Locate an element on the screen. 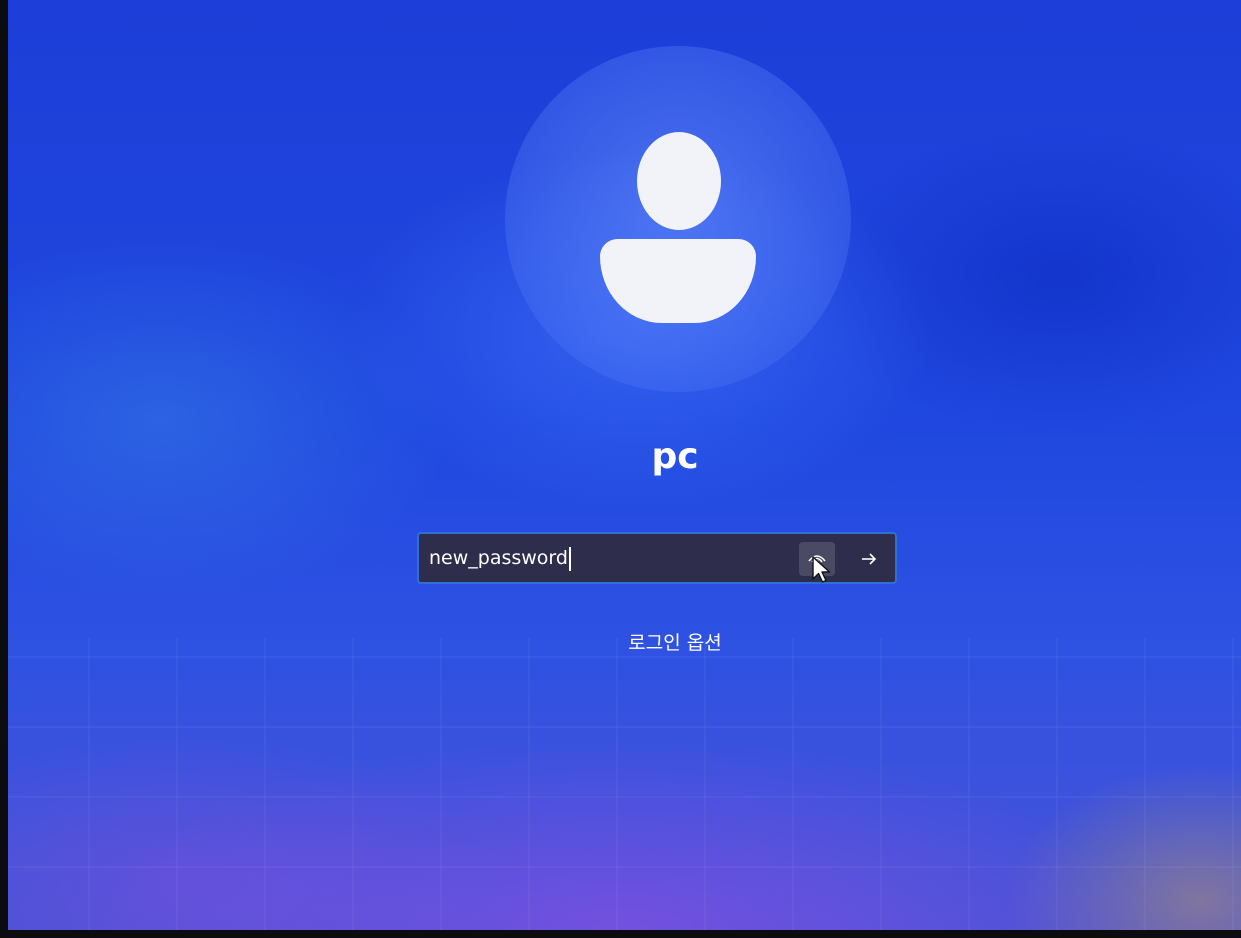 This screenshot has width=1241, height=938. submit-button is located at coordinates (869, 559).